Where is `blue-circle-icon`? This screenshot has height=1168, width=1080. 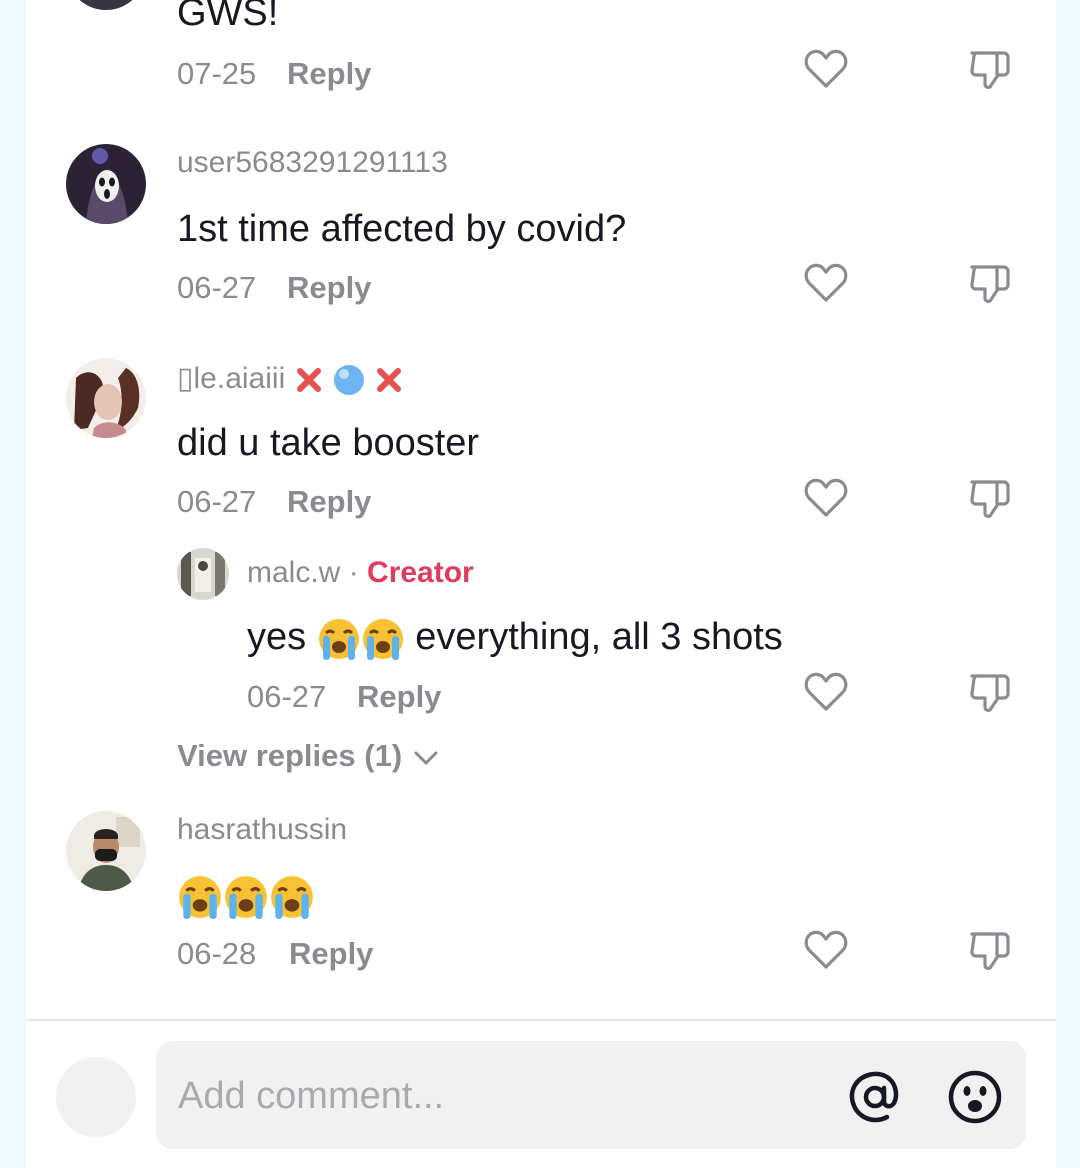 blue-circle-icon is located at coordinates (348, 380).